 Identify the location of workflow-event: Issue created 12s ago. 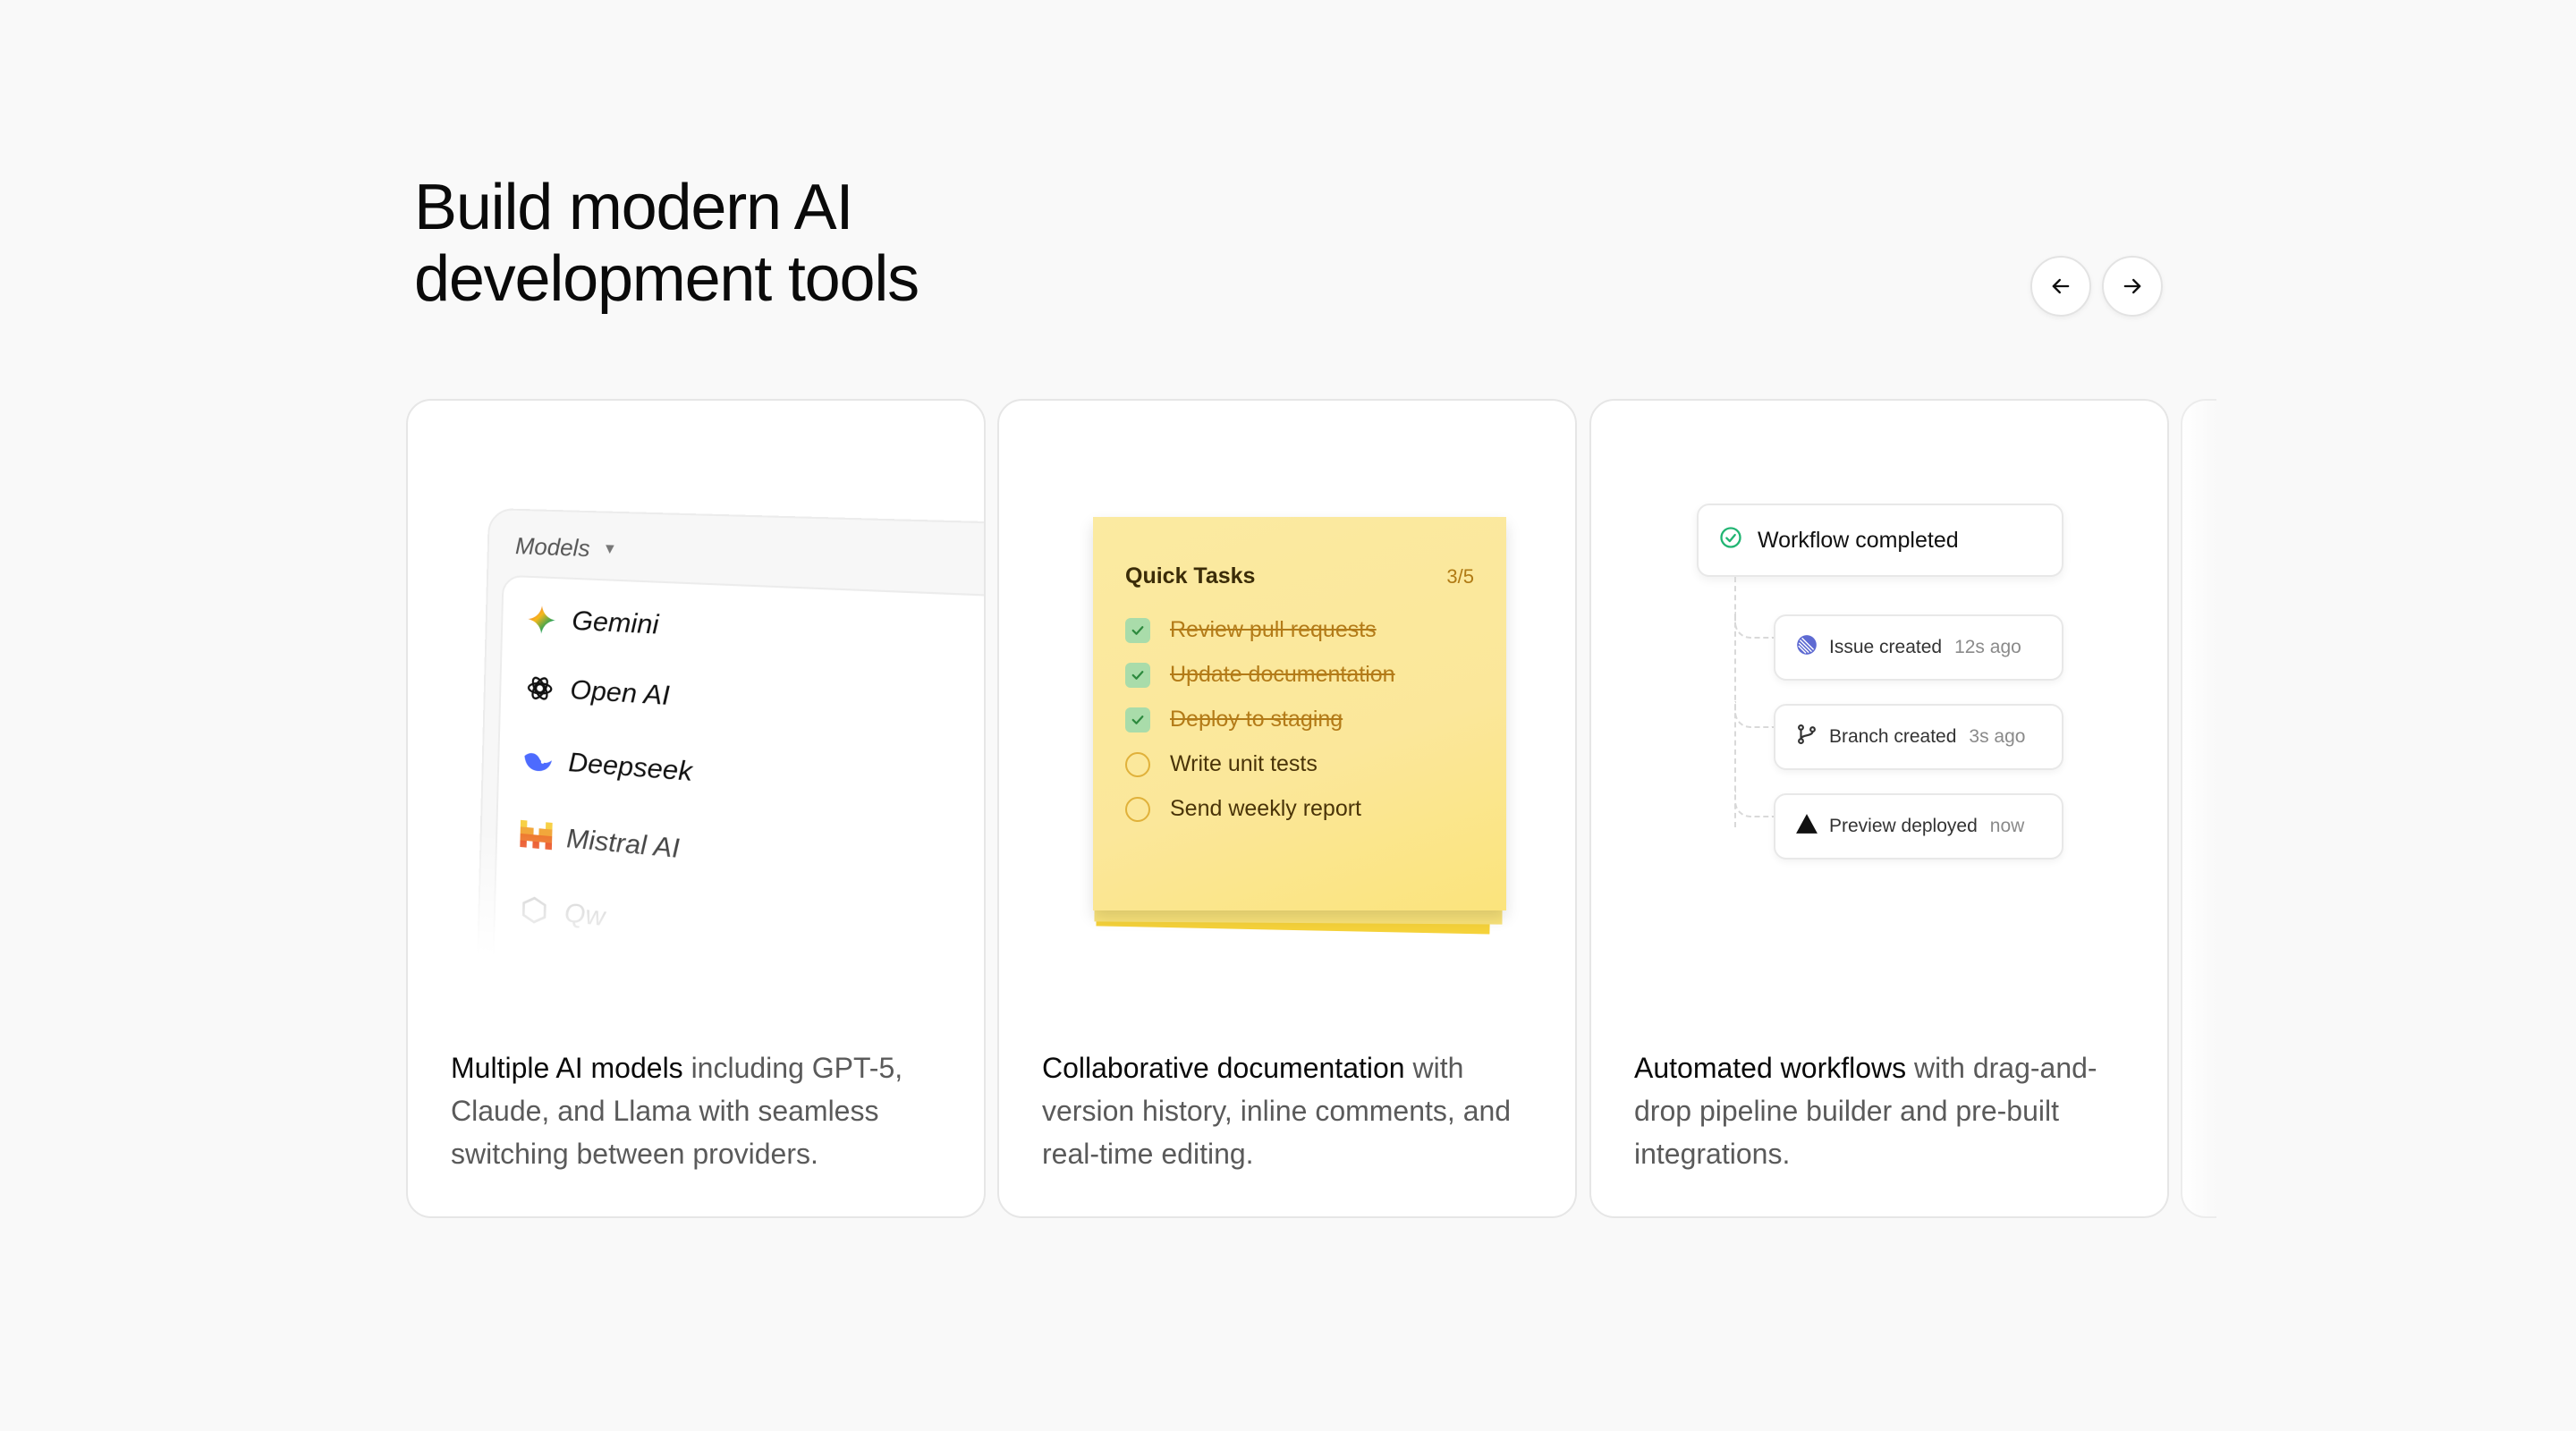
(1918, 648).